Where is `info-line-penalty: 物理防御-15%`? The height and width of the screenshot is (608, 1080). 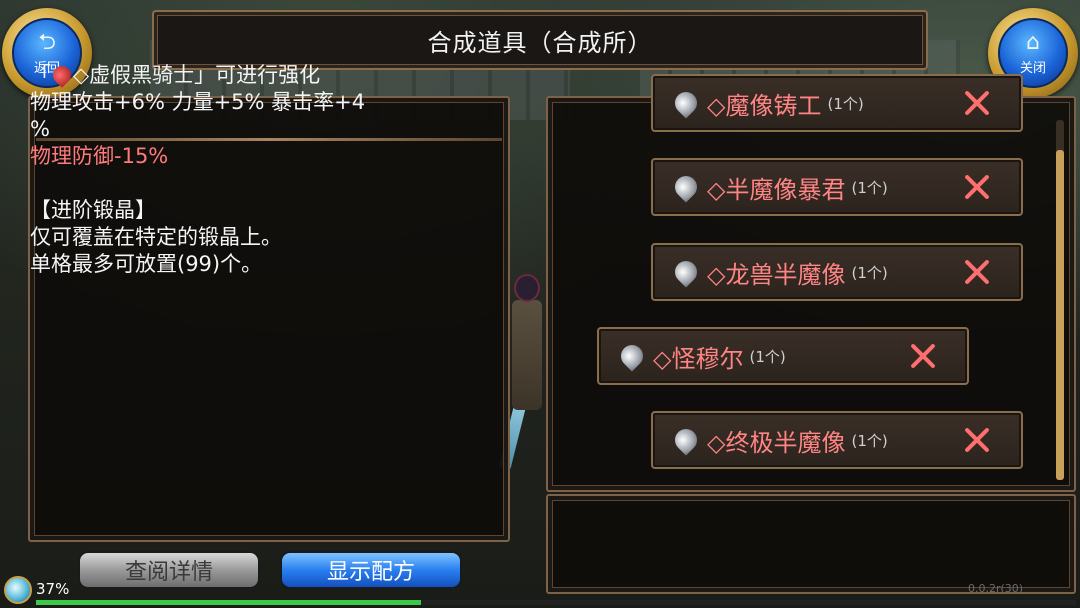 info-line-penalty: 物理防御-15% is located at coordinates (99, 156).